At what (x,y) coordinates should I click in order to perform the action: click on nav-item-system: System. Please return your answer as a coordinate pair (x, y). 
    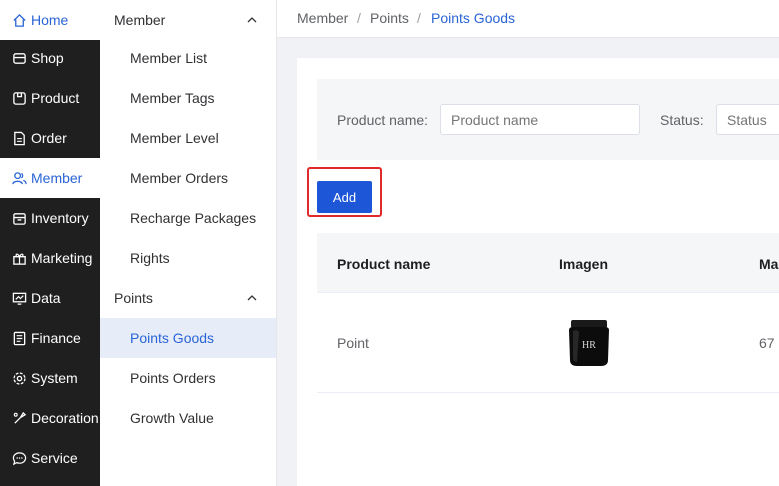
    Looking at the image, I should click on (50, 378).